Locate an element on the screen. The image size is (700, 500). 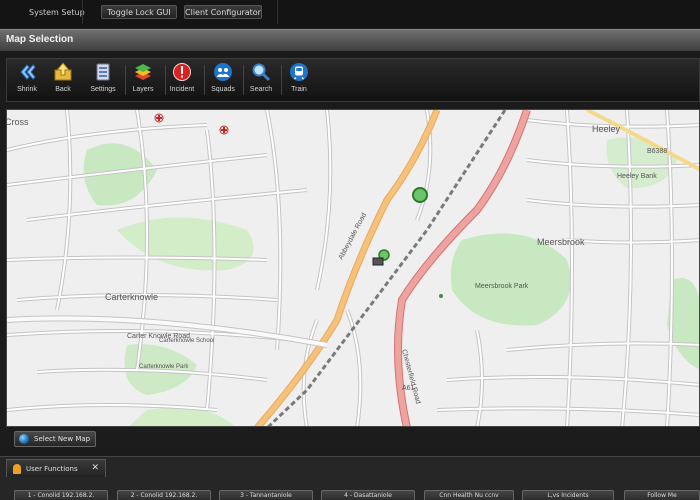
bell-icon is located at coordinates (17, 468).